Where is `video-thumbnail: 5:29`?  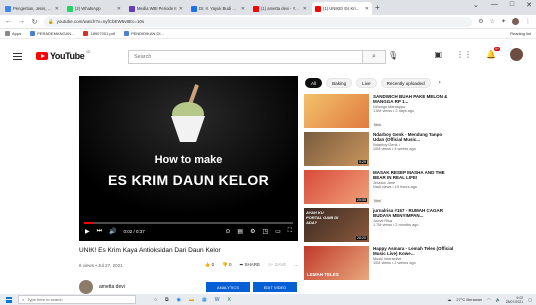
video-thumbnail: 5:29 is located at coordinates (336, 149).